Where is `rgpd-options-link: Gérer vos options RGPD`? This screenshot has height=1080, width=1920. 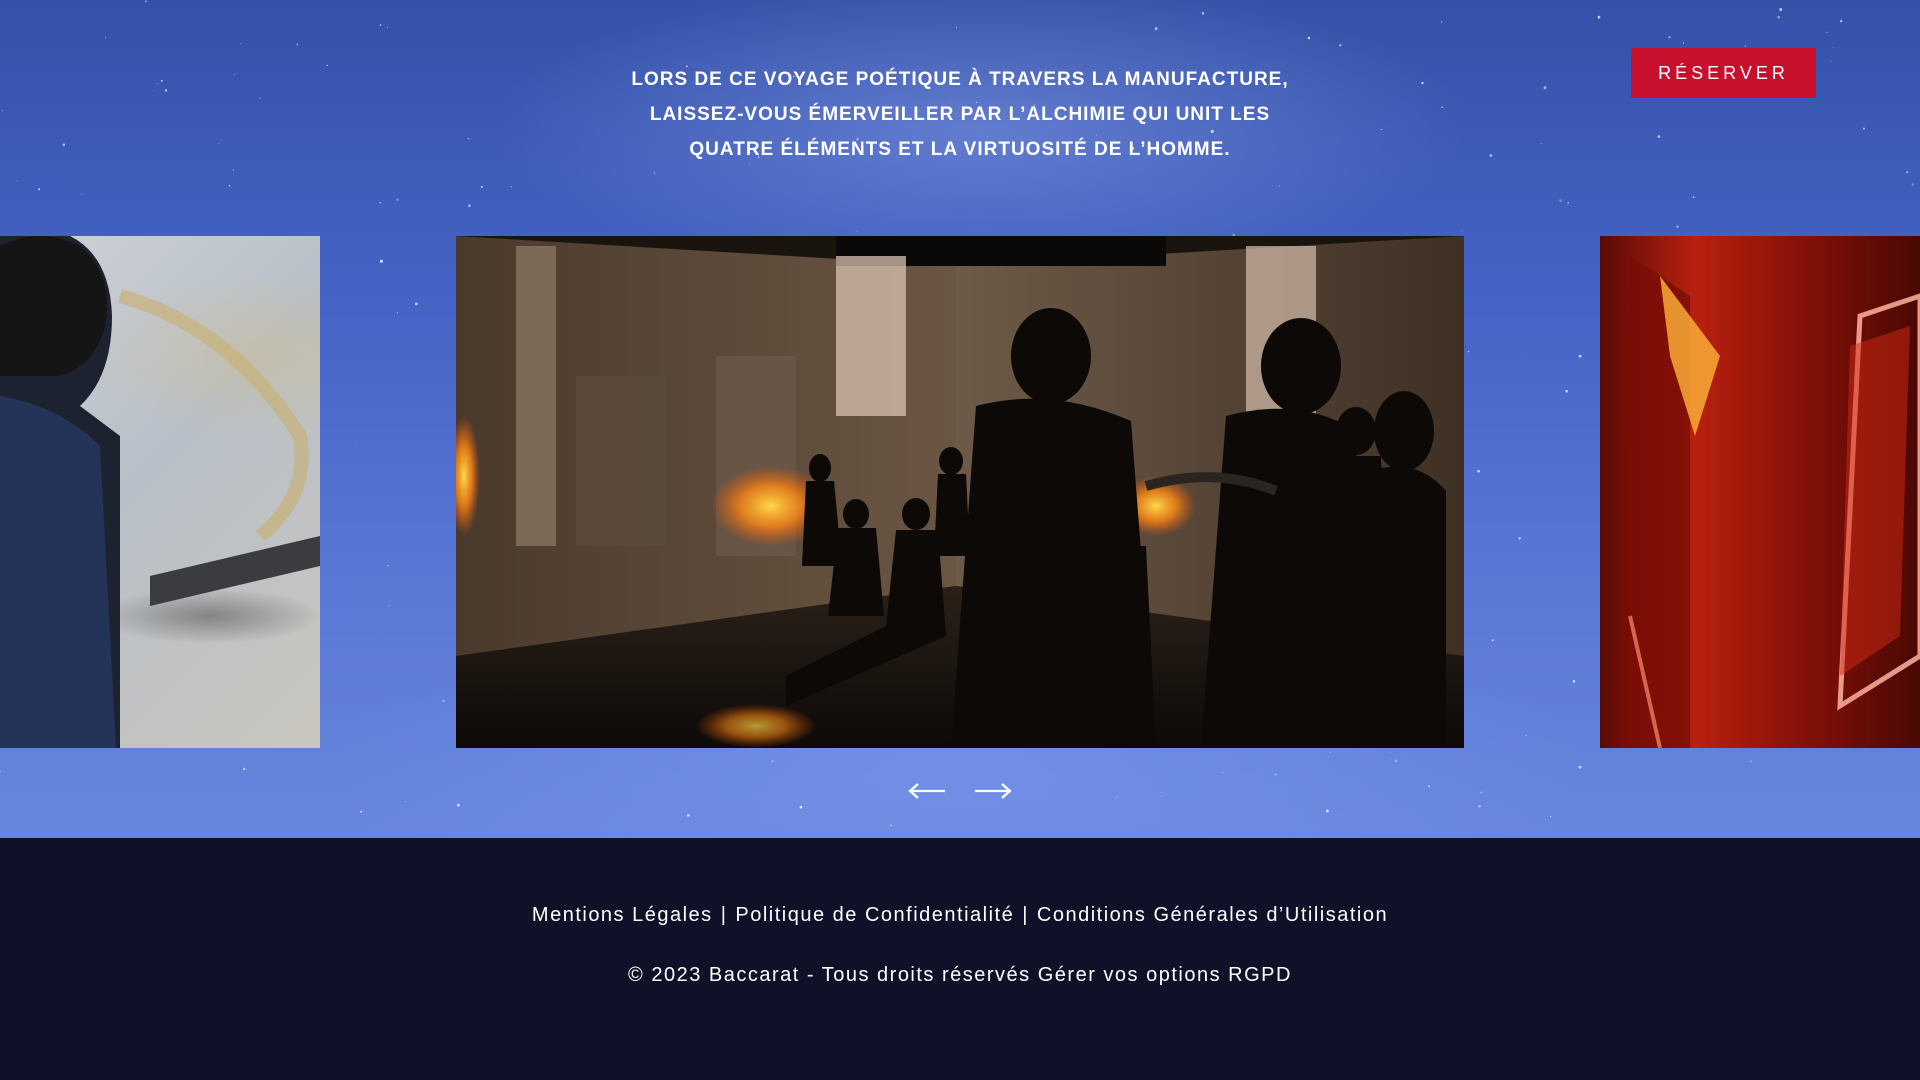
rgpd-options-link: Gérer vos options RGPD is located at coordinates (1165, 975).